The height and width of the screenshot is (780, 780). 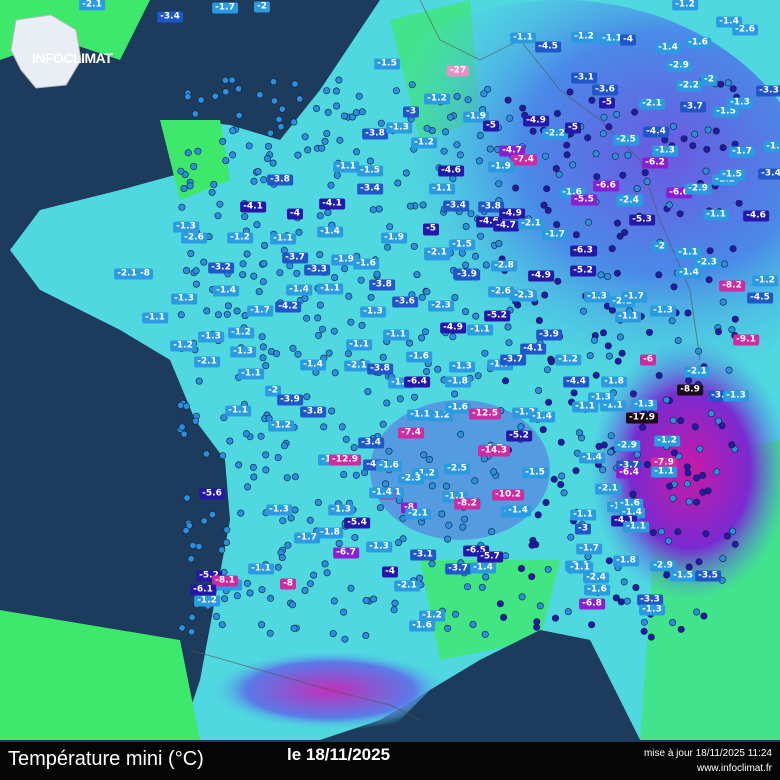 I want to click on station-label: -5.4, so click(x=357, y=523).